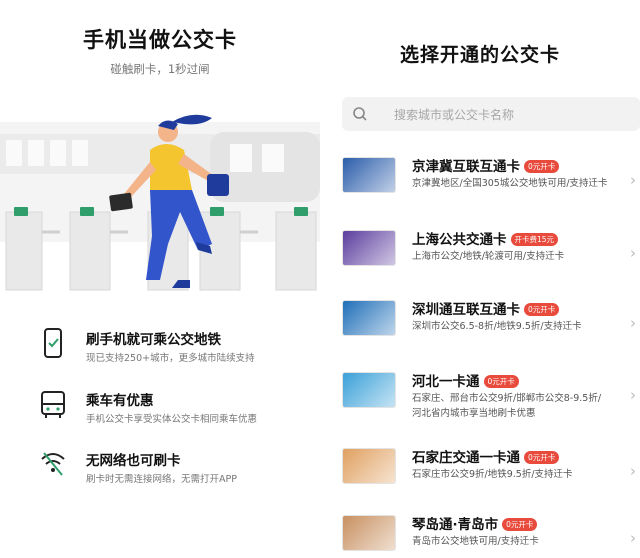 The height and width of the screenshot is (558, 640). I want to click on card-desc: 石家庄市公交9折/地铁9.5折/支持迁卡, so click(492, 474).